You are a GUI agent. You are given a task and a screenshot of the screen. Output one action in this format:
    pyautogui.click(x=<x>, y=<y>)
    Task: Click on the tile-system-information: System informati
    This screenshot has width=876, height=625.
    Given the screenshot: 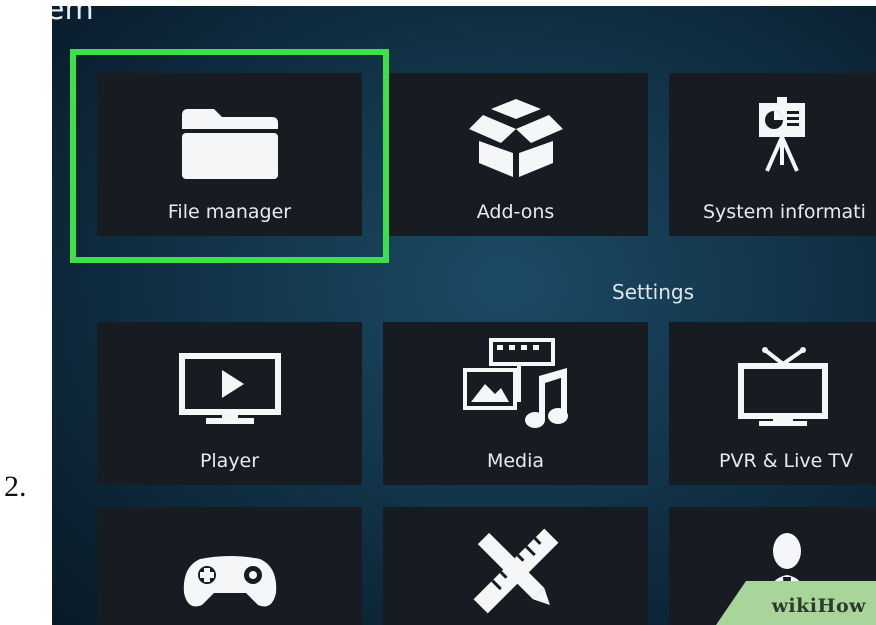 What is the action you would take?
    pyautogui.click(x=772, y=154)
    